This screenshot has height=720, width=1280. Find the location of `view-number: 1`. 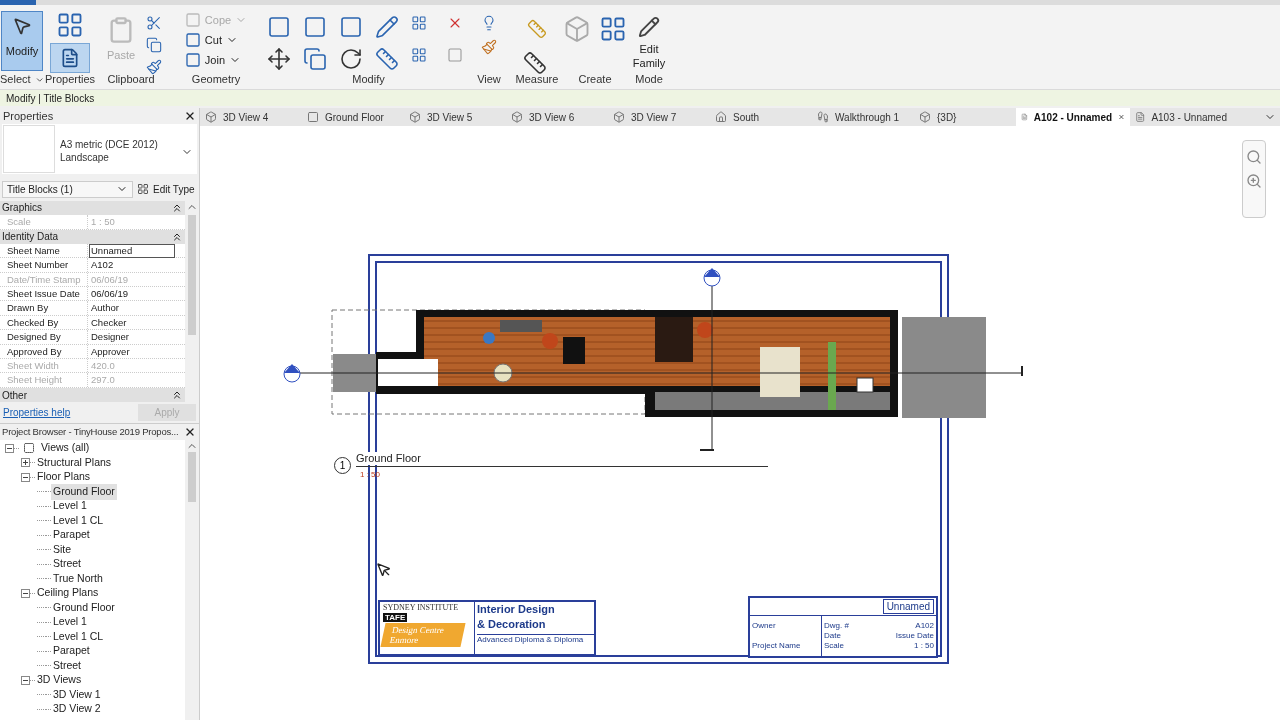

view-number: 1 is located at coordinates (342, 465).